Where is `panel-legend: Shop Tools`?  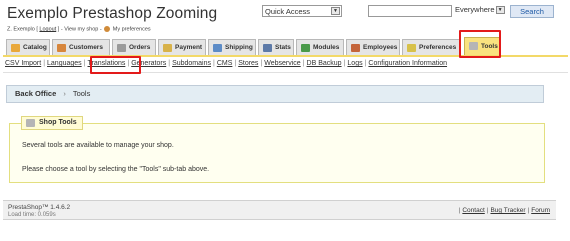
panel-legend: Shop Tools is located at coordinates (52, 123).